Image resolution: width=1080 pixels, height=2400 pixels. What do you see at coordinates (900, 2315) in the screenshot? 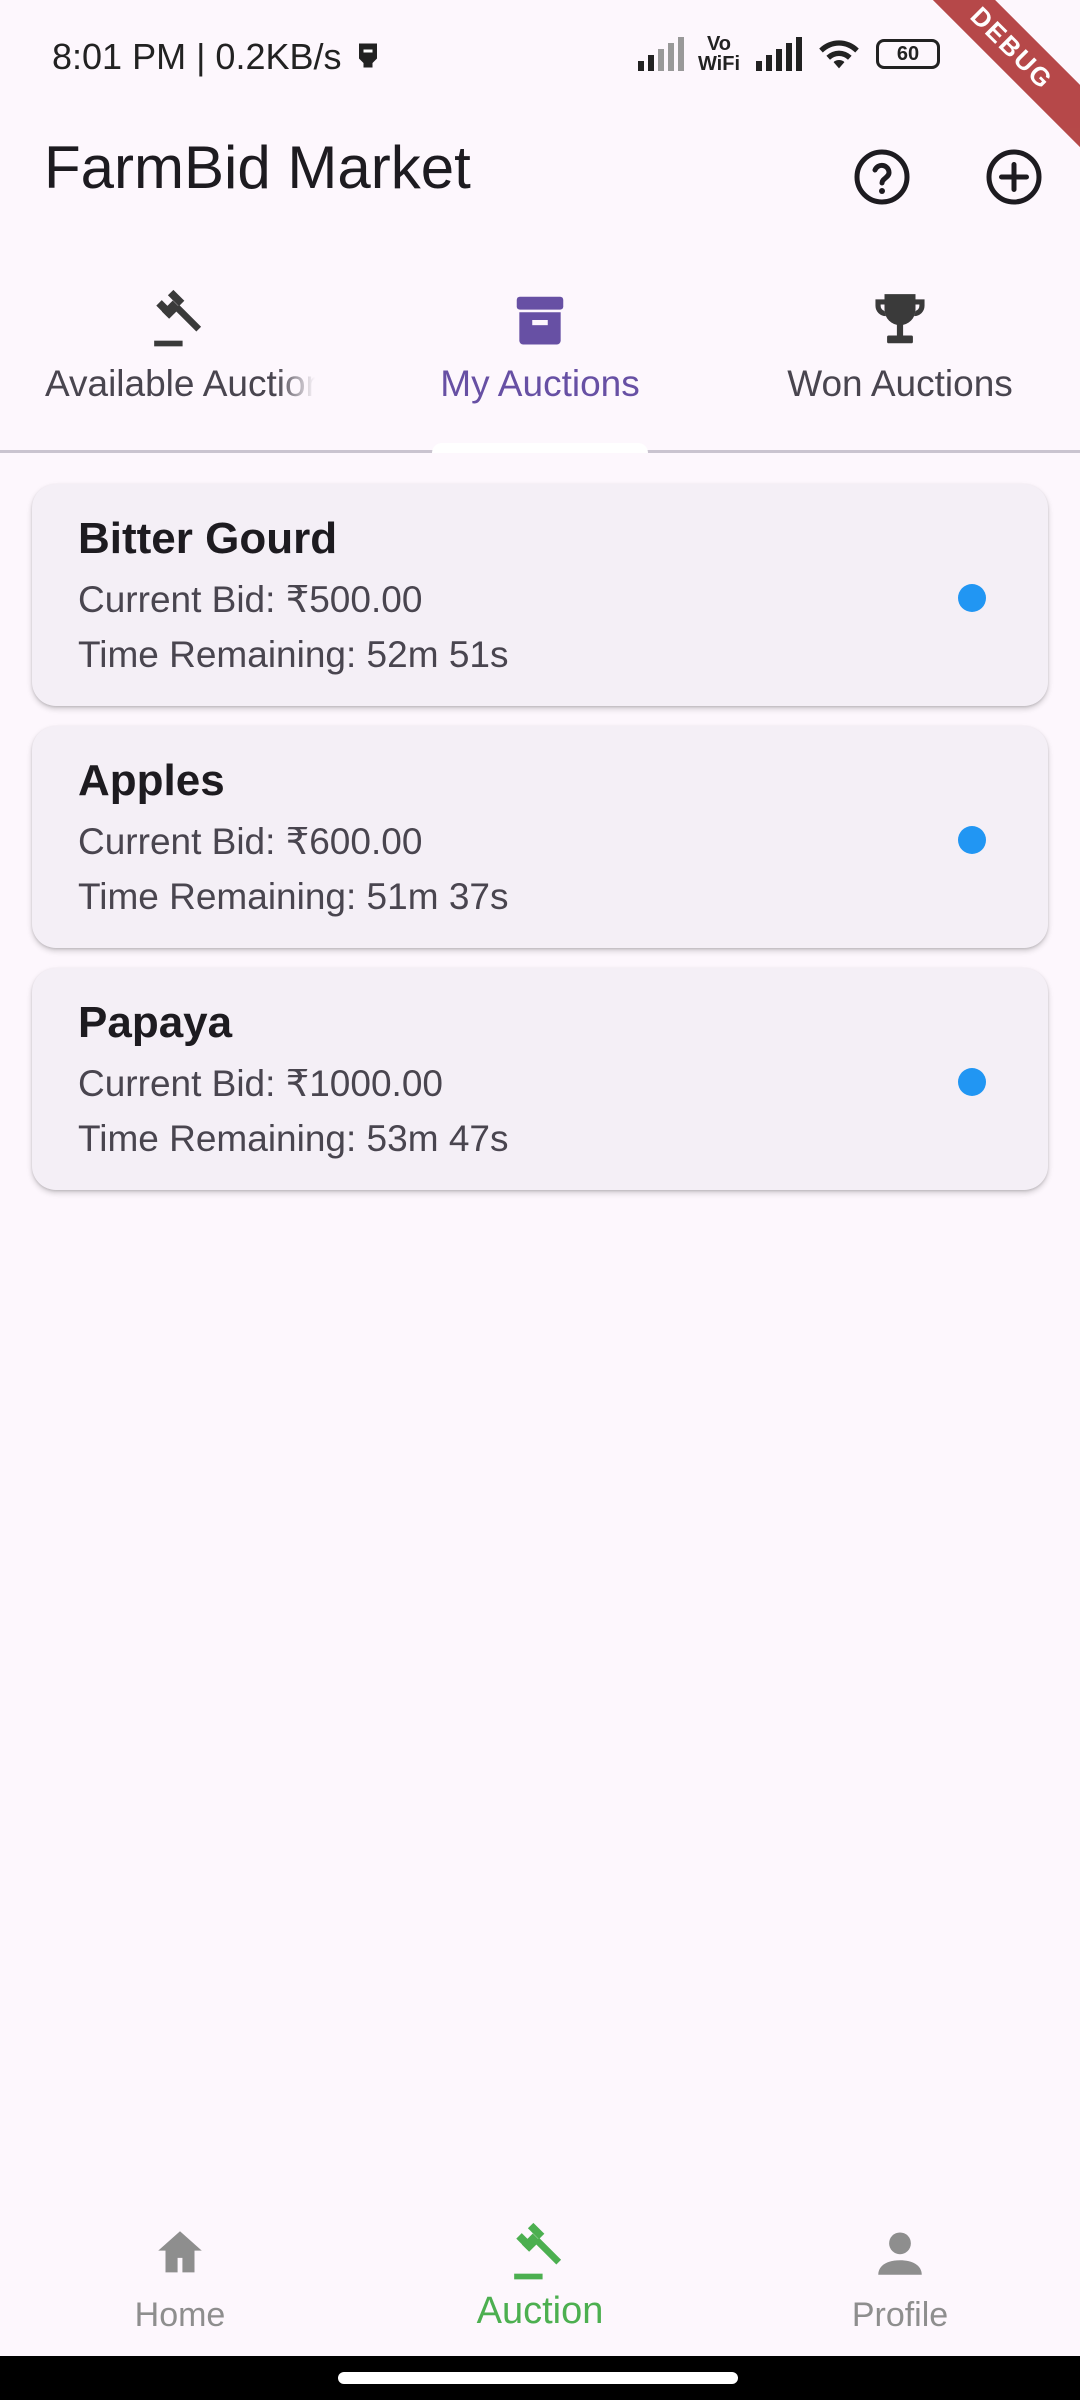
I see `nav-label-profile: Profile` at bounding box center [900, 2315].